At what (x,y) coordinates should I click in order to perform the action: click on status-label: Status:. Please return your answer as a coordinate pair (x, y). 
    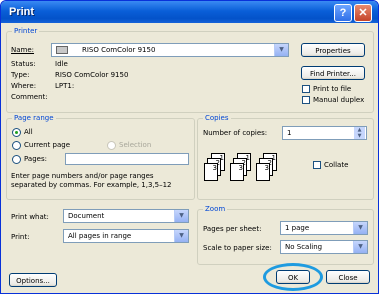
    Looking at the image, I should click on (23, 64).